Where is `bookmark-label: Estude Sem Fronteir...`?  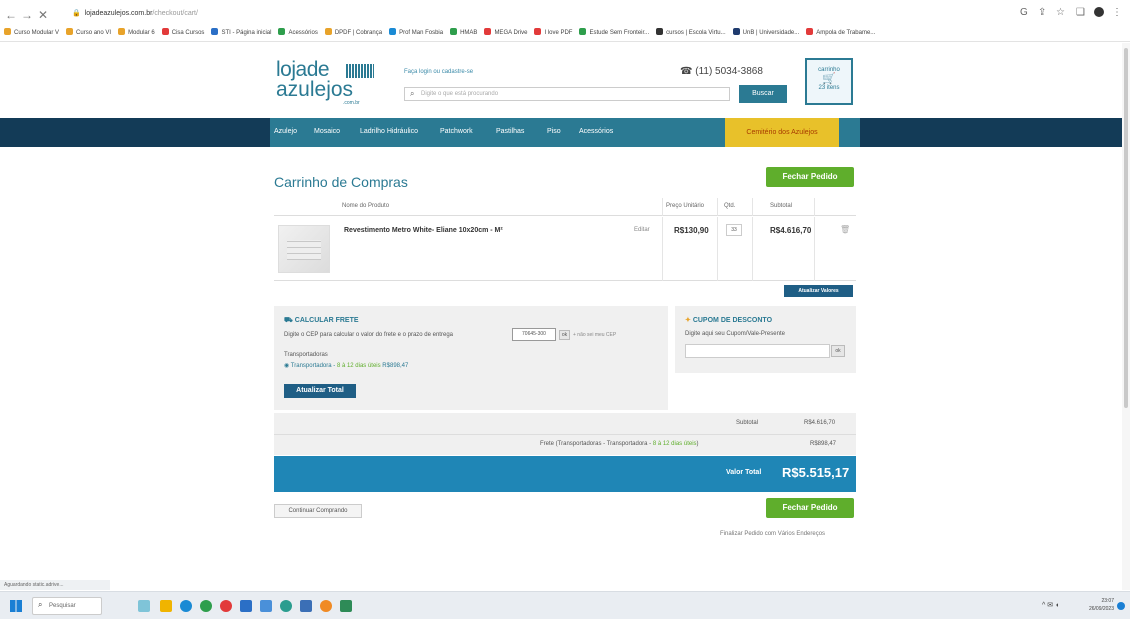
bookmark-label: Estude Sem Fronteir... is located at coordinates (619, 33).